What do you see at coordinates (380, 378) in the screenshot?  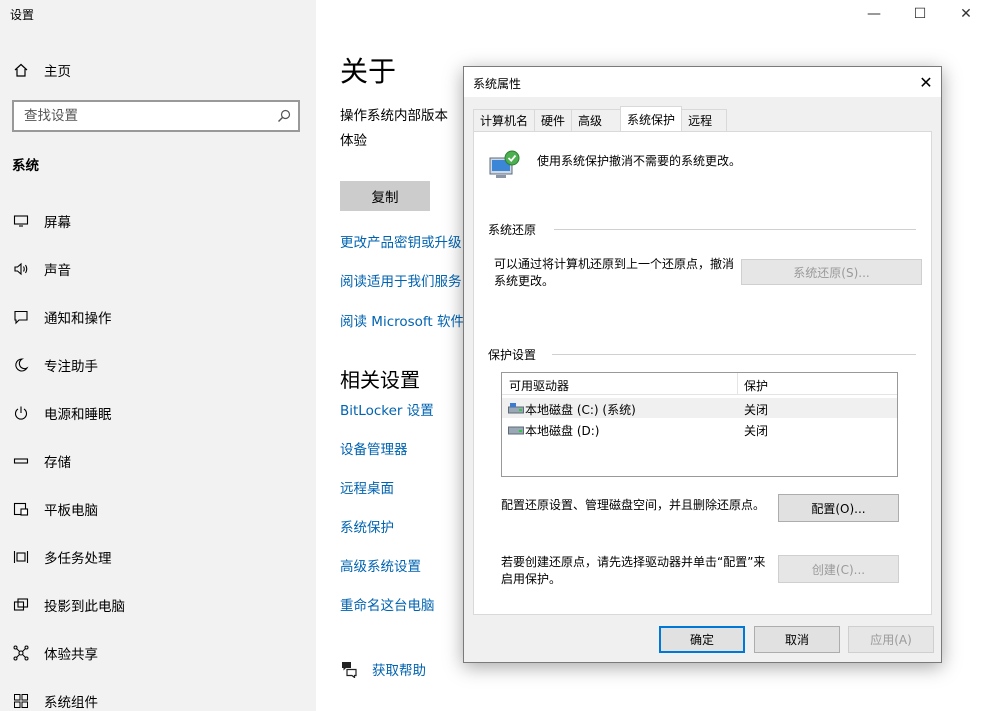 I see `related-settings-title: 相关设置` at bounding box center [380, 378].